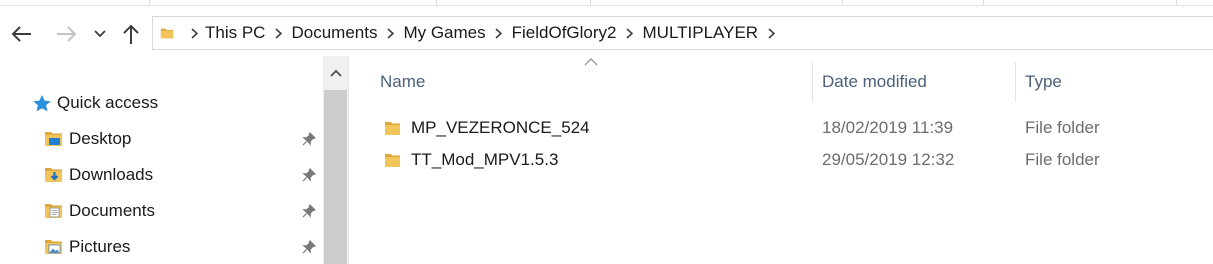  I want to click on file-date-modified: 29/05/2019 12:32, so click(888, 159).